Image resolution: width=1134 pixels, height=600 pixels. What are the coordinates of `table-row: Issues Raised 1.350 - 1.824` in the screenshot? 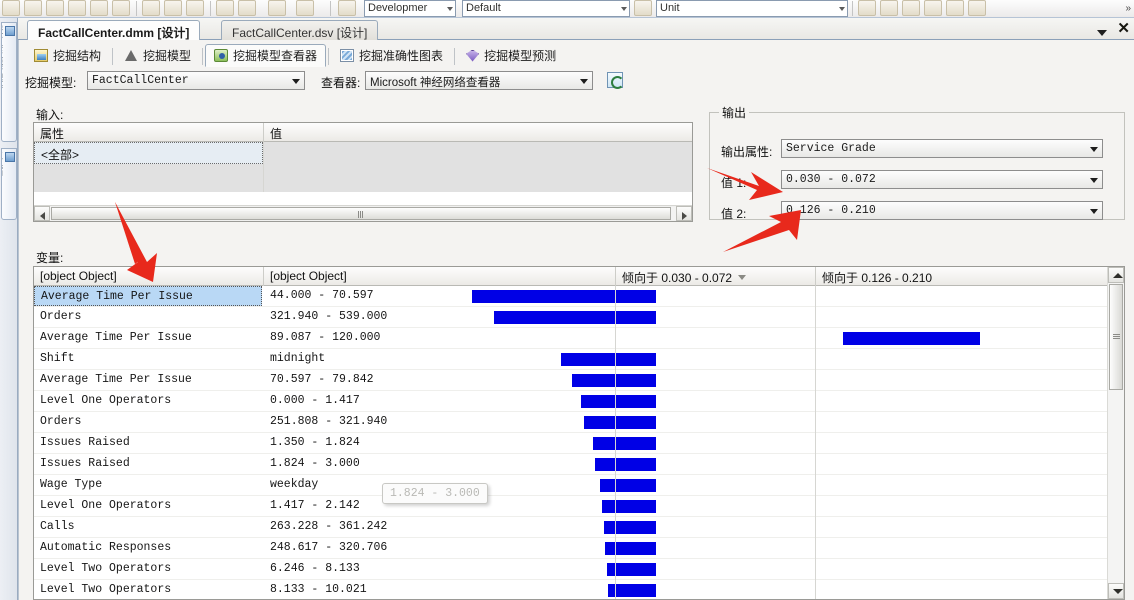 It's located at (579, 443).